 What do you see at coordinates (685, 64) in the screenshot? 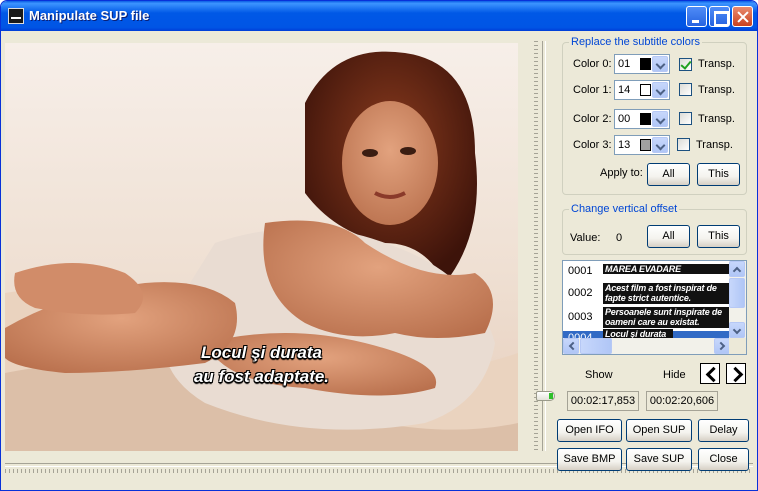
I see `color-0-transp-checkbox` at bounding box center [685, 64].